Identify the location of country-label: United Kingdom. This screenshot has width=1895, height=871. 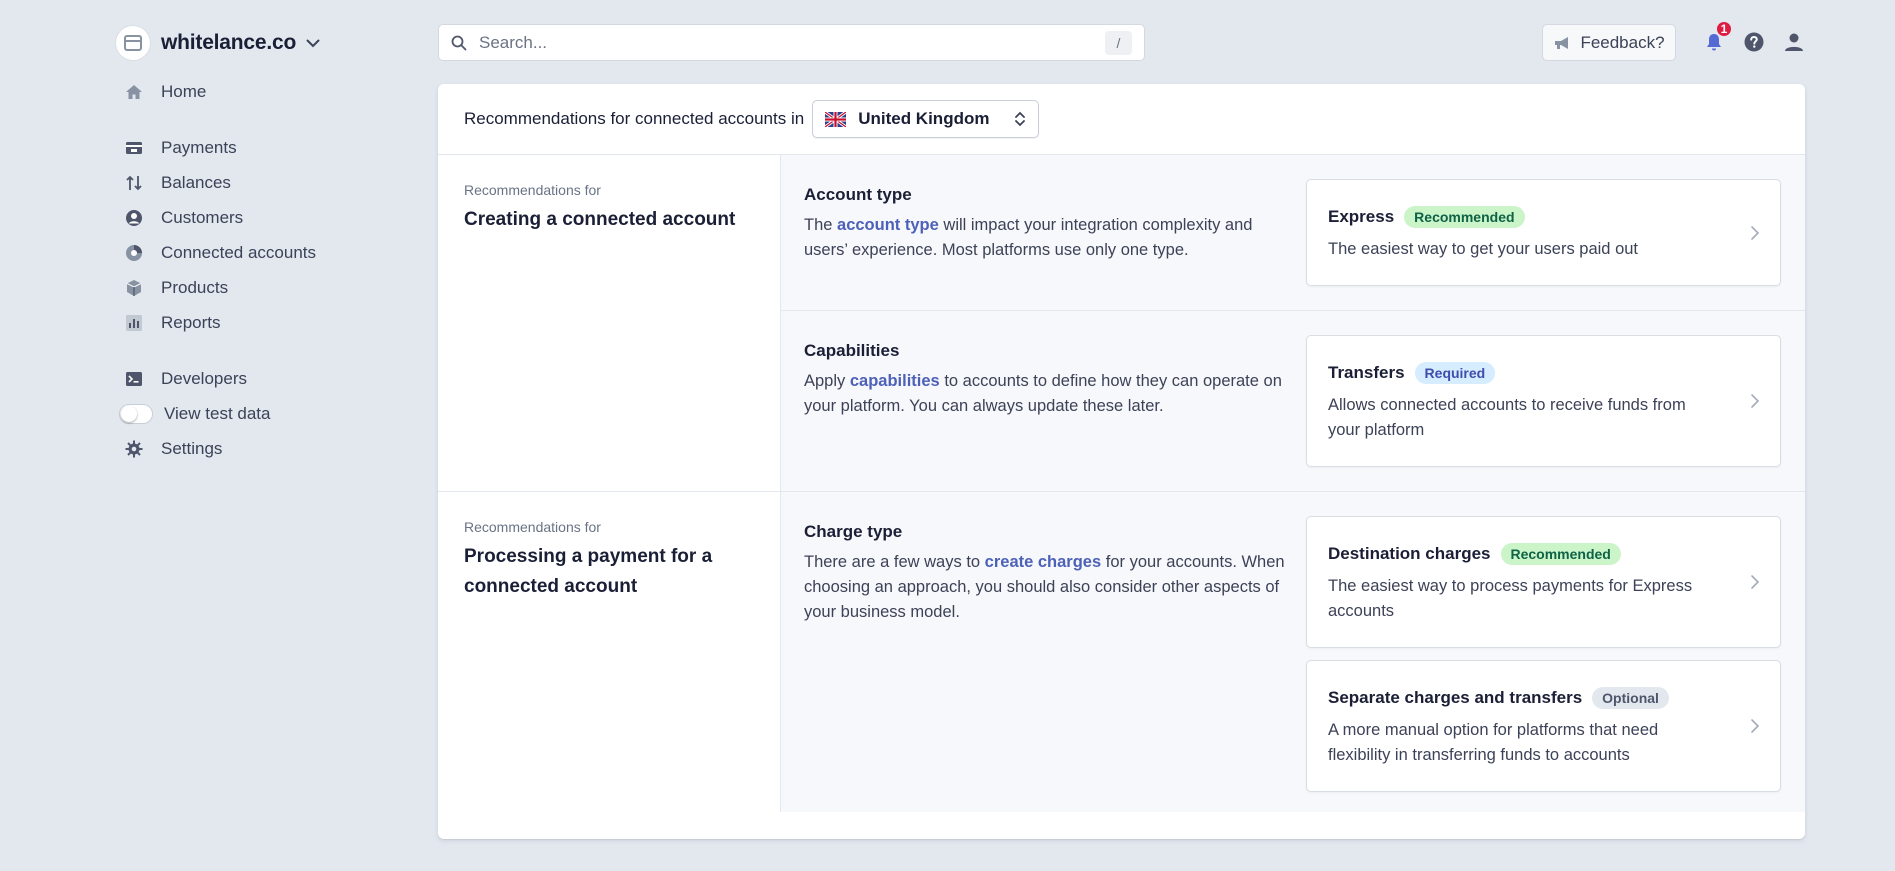
(924, 118).